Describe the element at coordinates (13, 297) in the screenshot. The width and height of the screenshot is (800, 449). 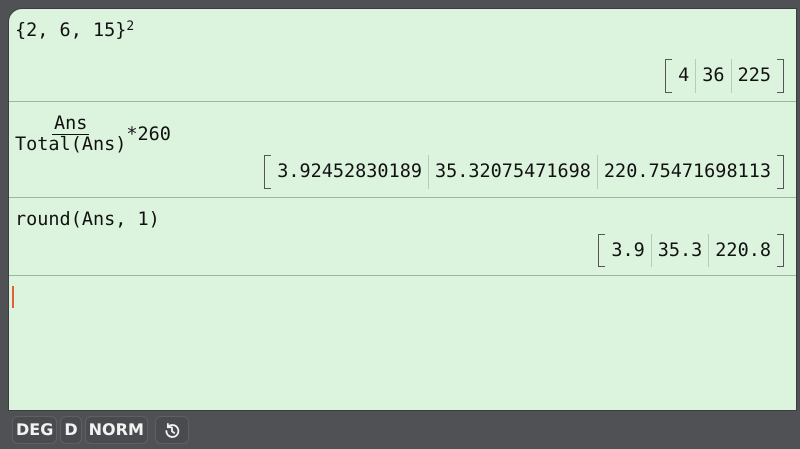
I see `text-cursor` at that location.